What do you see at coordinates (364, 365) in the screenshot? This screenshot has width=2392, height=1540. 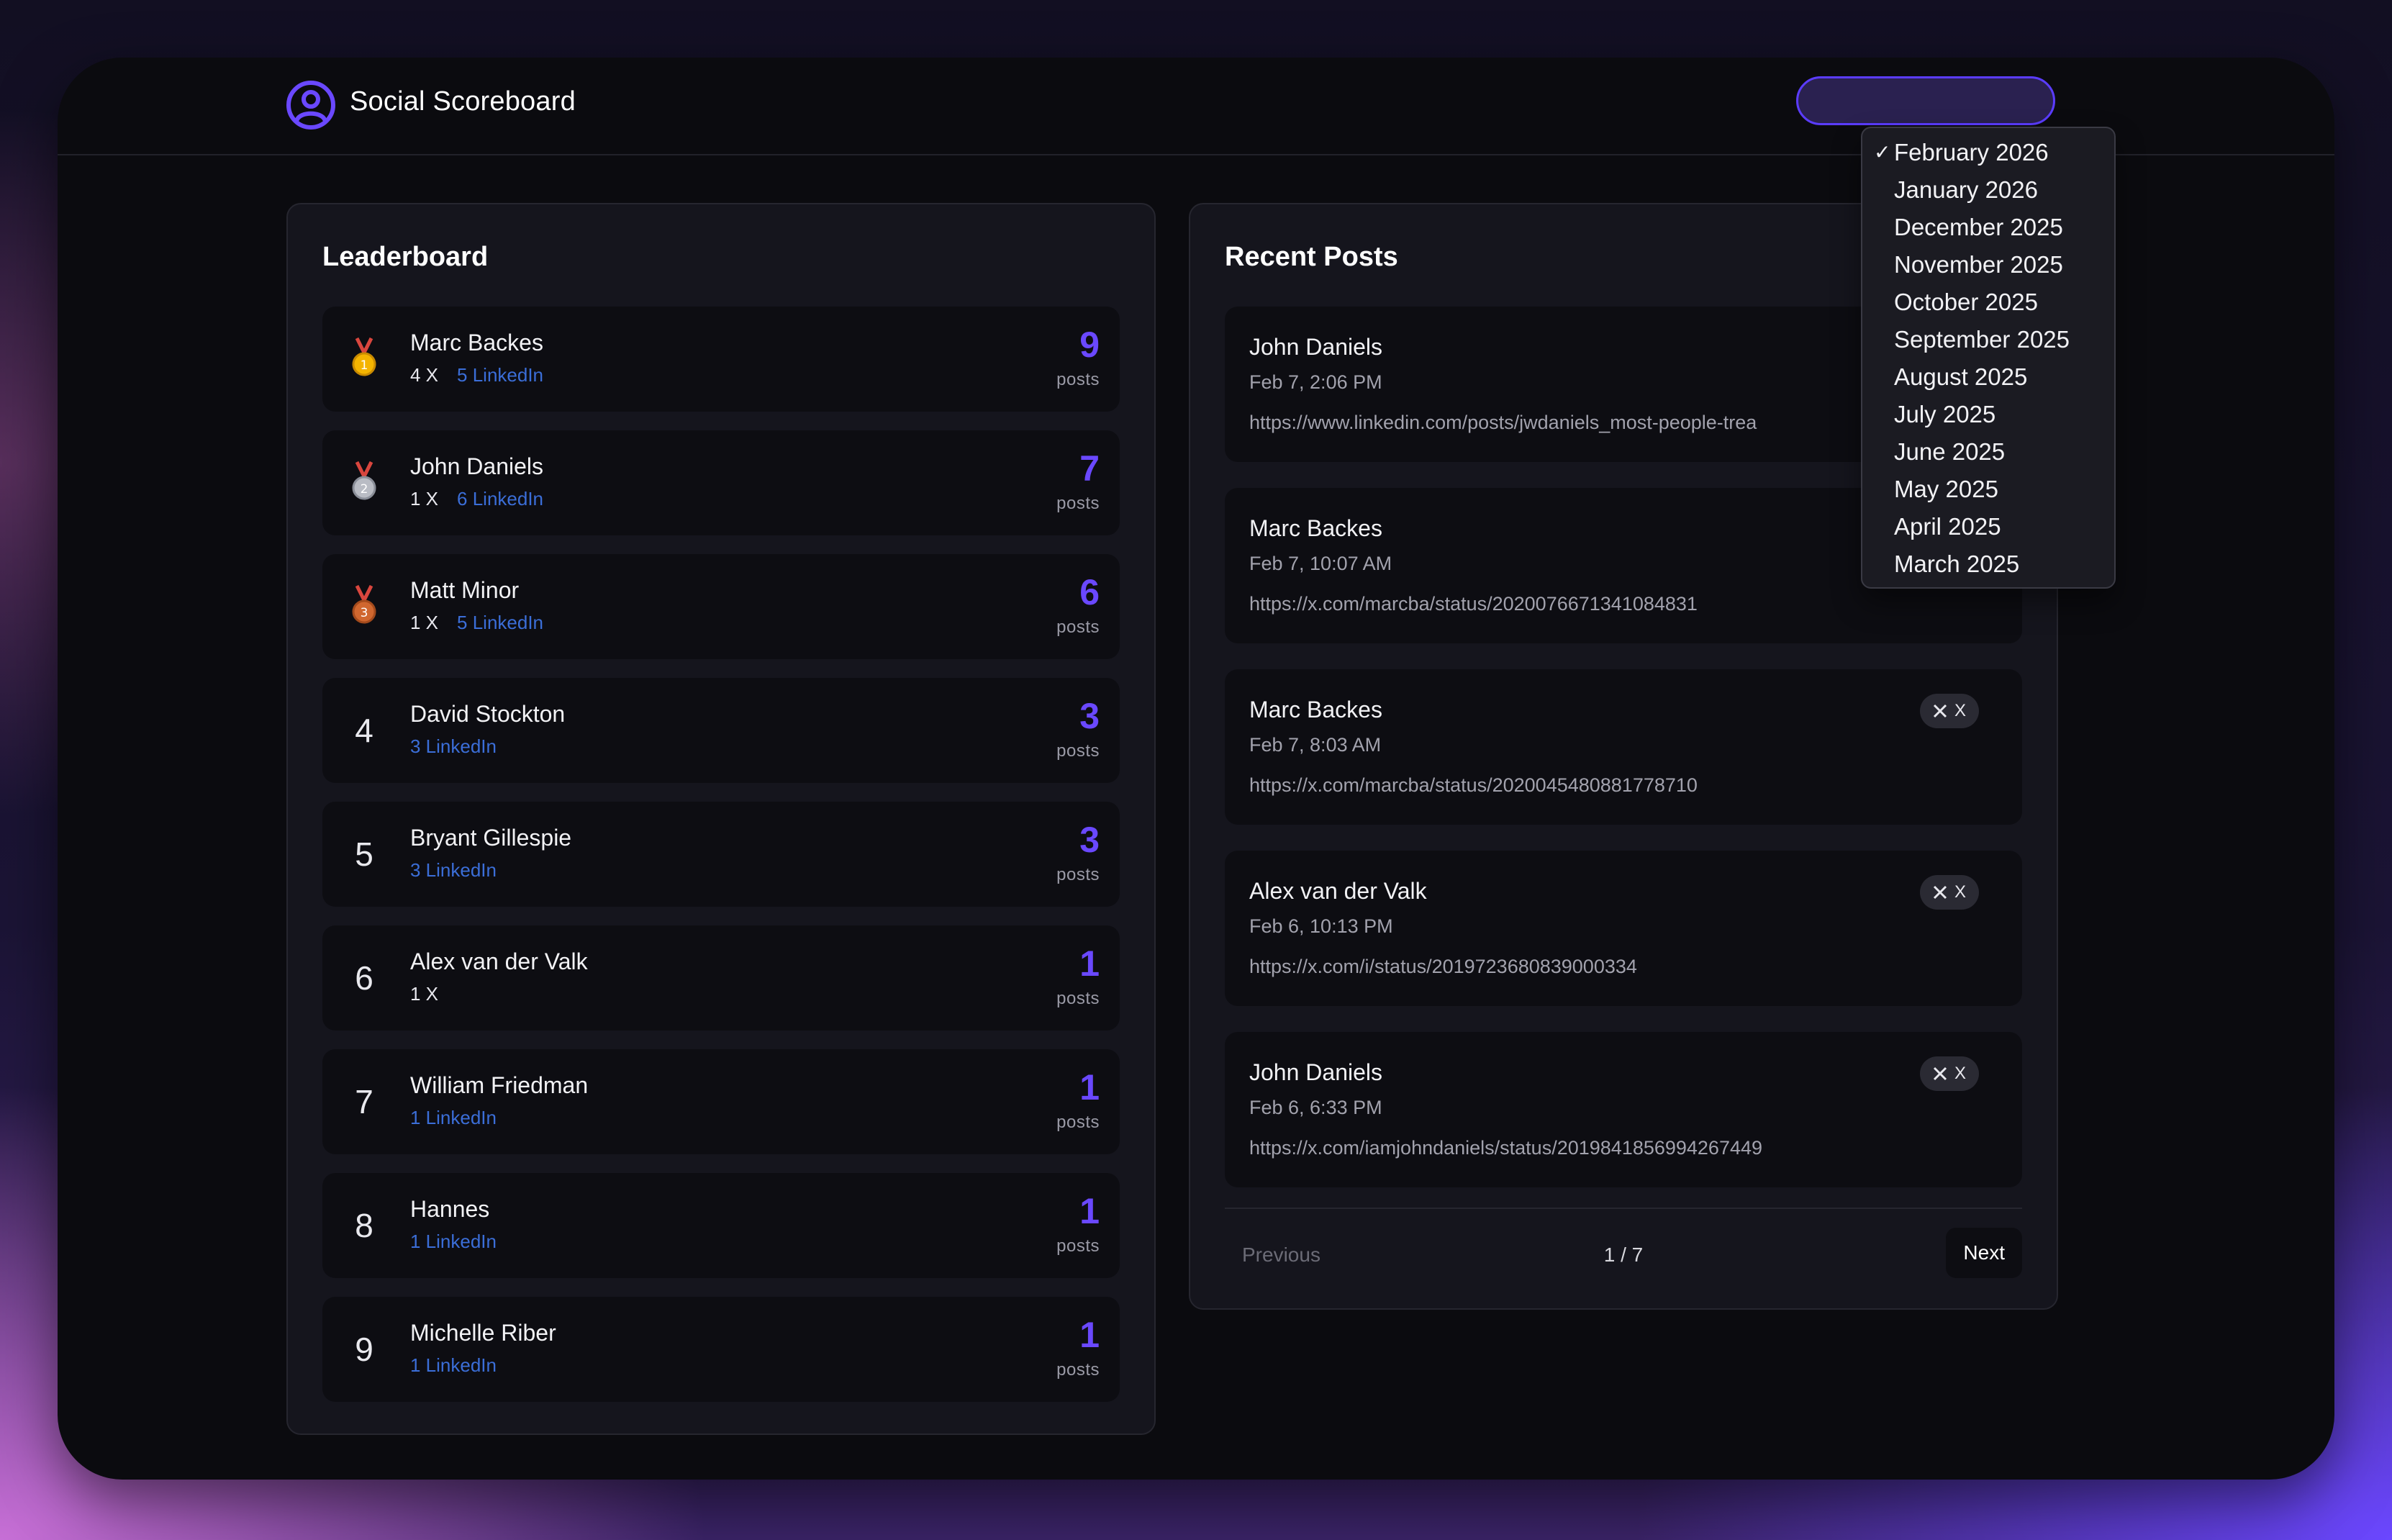 I see `svg-text: 1` at bounding box center [364, 365].